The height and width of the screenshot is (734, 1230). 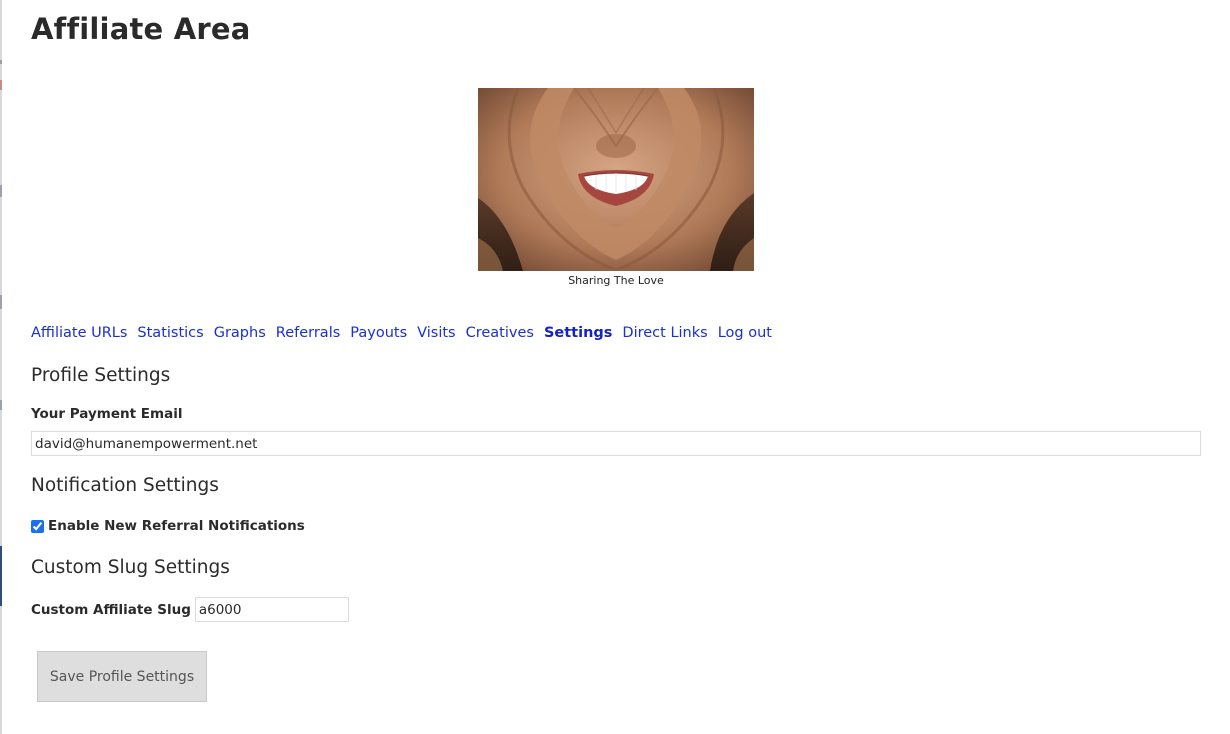 What do you see at coordinates (378, 333) in the screenshot?
I see `tab-payouts: Payouts` at bounding box center [378, 333].